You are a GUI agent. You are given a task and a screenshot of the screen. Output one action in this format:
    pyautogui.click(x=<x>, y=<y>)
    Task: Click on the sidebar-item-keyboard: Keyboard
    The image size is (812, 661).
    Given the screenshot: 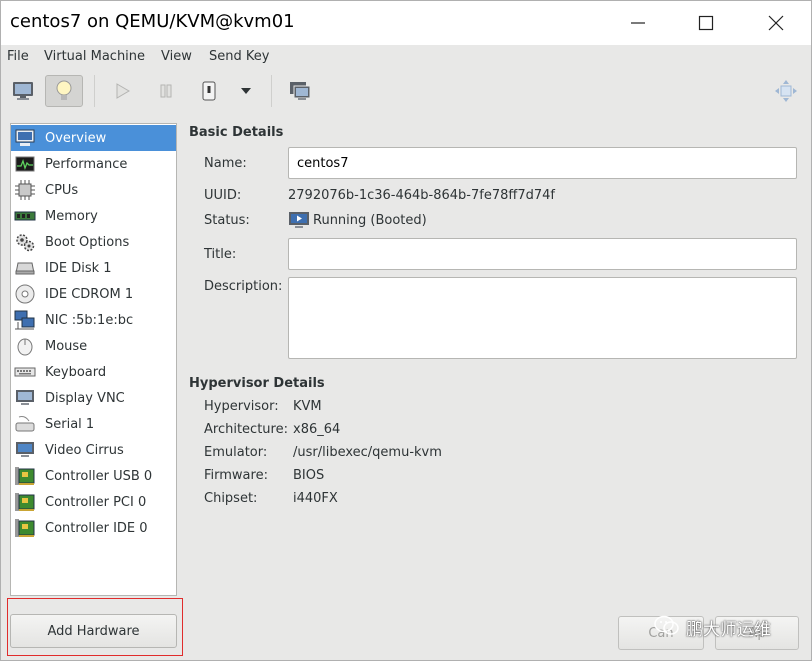 What is the action you would take?
    pyautogui.click(x=93, y=372)
    